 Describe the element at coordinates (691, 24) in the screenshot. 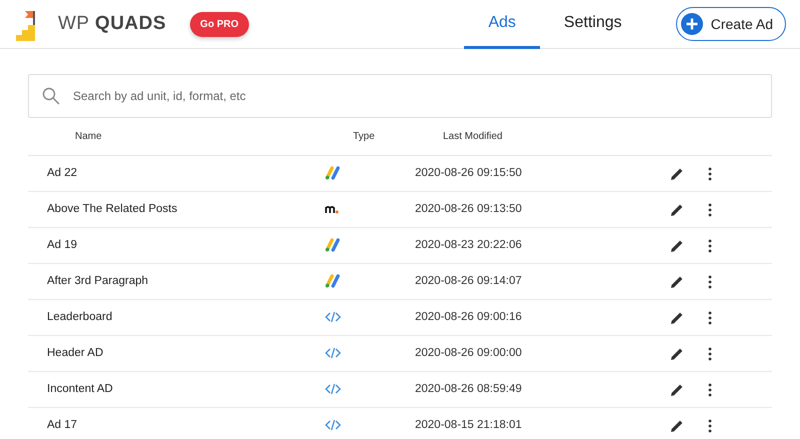

I see `plus-icon` at that location.